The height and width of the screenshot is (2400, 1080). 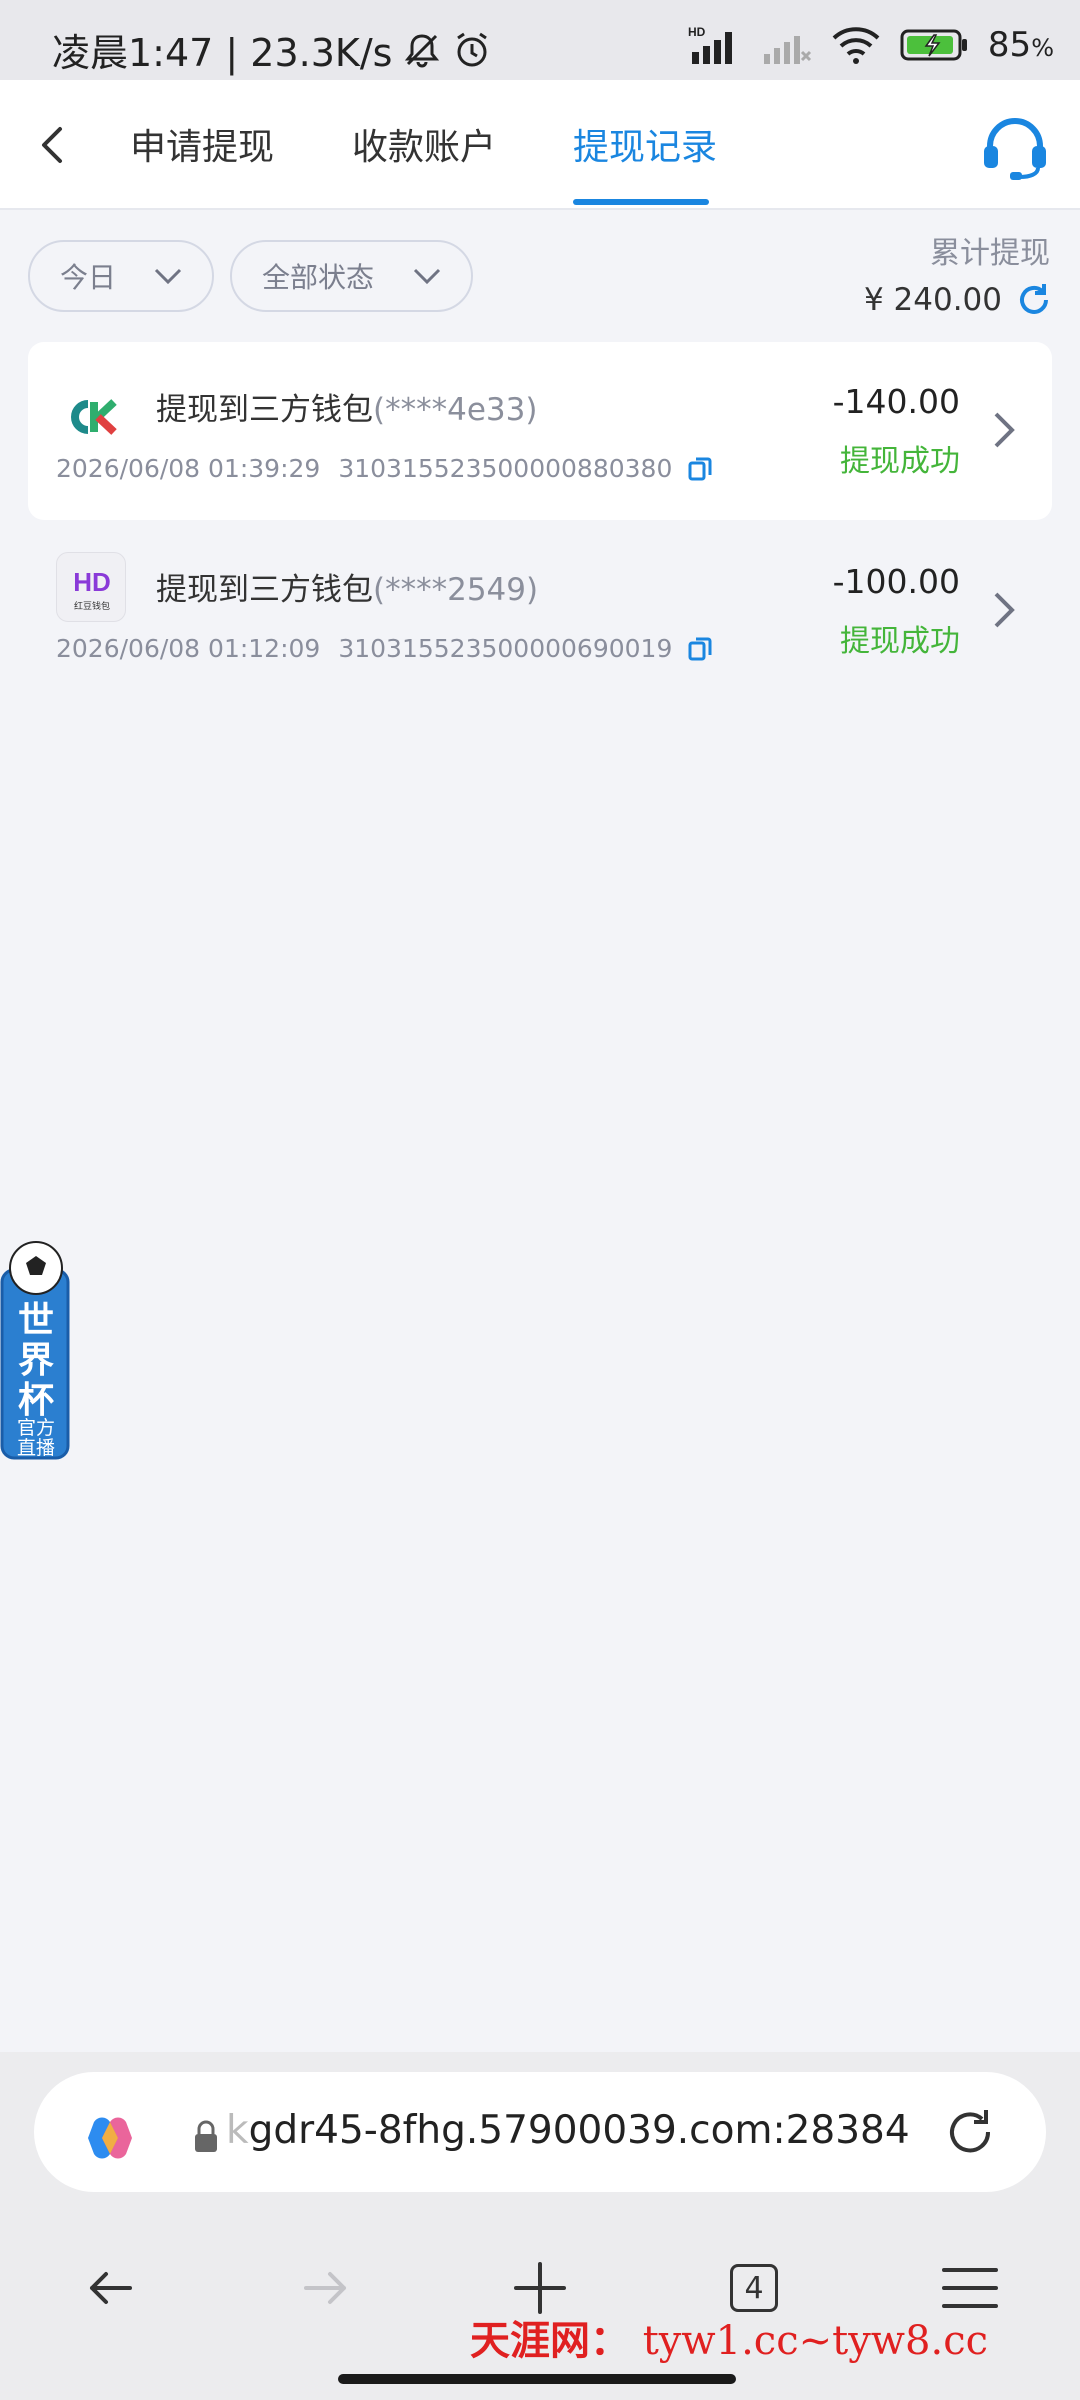 What do you see at coordinates (424, 144) in the screenshot?
I see `tab-payment-account: 收款账户` at bounding box center [424, 144].